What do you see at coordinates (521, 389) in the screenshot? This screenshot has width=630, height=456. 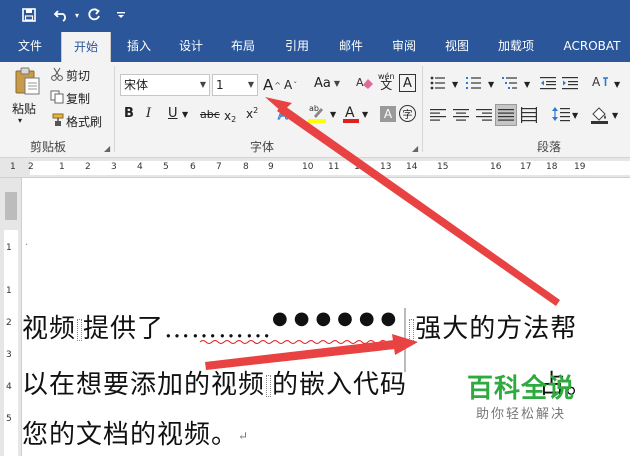 I see `watermark-title: 百科全说` at bounding box center [521, 389].